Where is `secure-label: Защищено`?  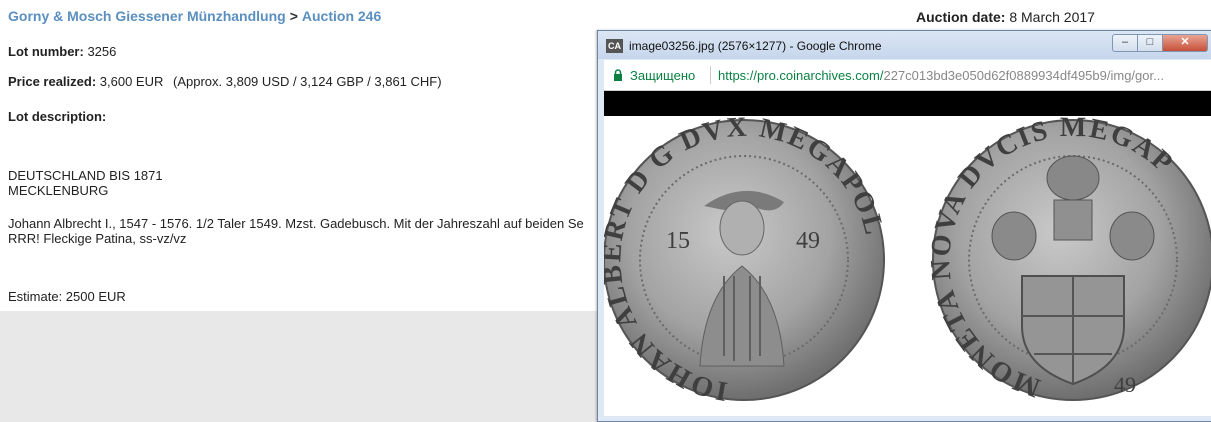 secure-label: Защищено is located at coordinates (663, 75).